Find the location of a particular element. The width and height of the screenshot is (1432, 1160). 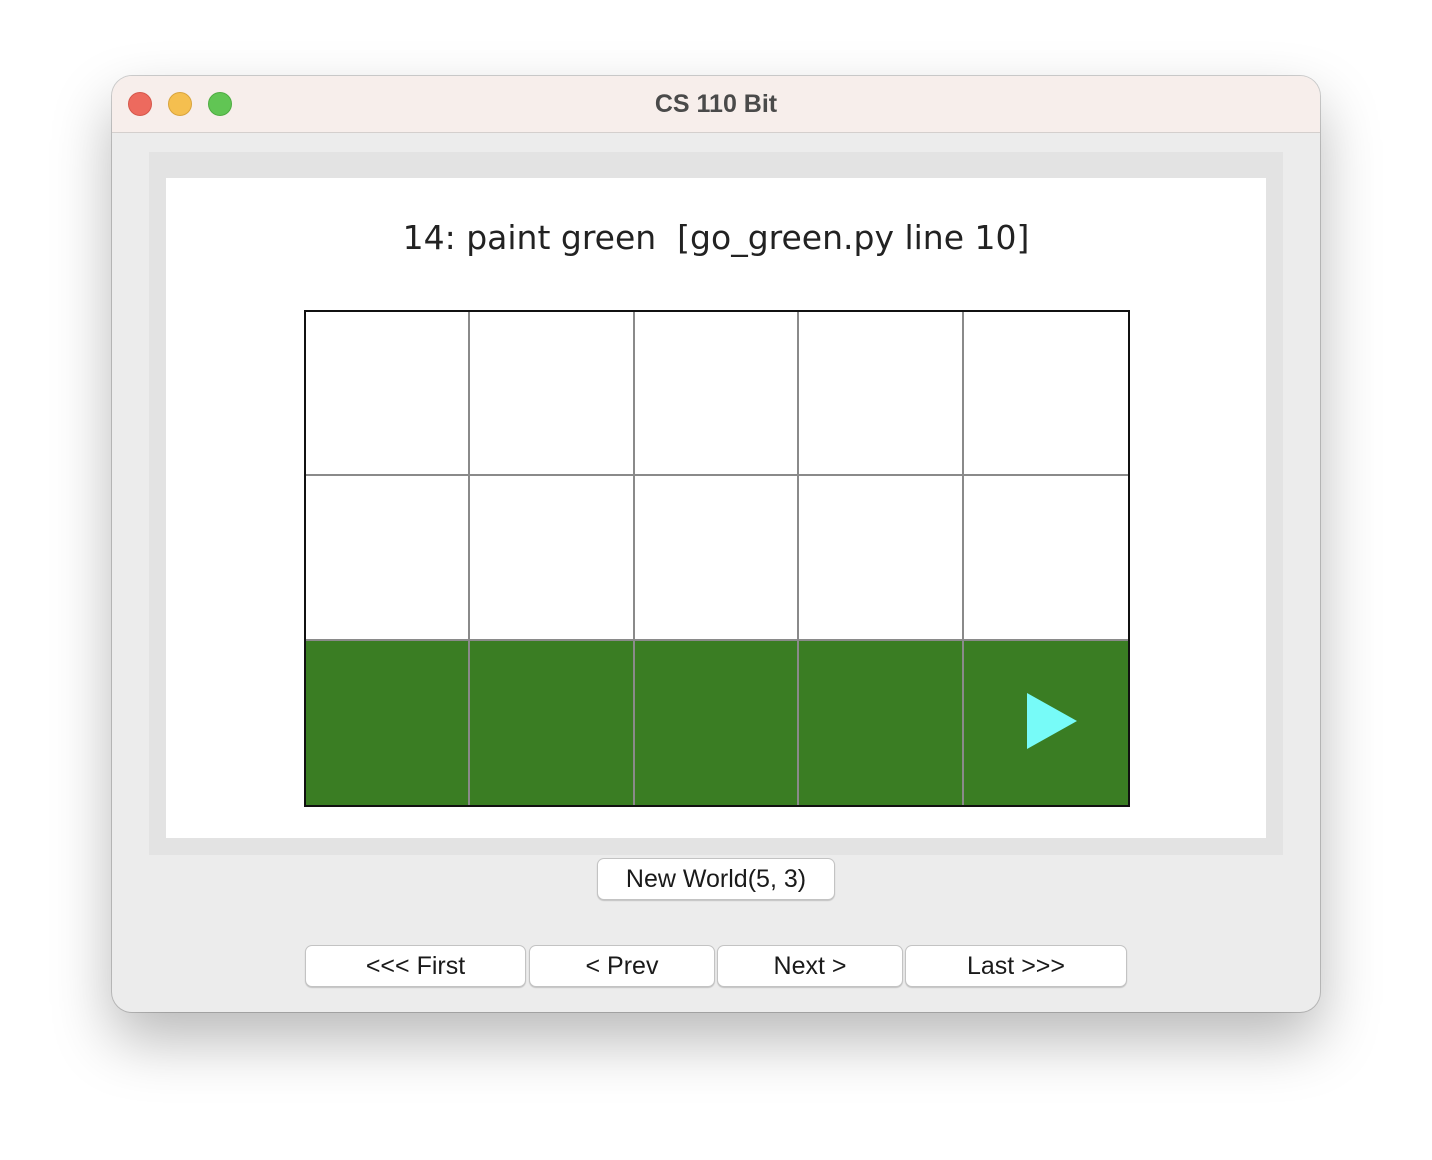

bit-arrow-right-icon is located at coordinates (1051, 720).